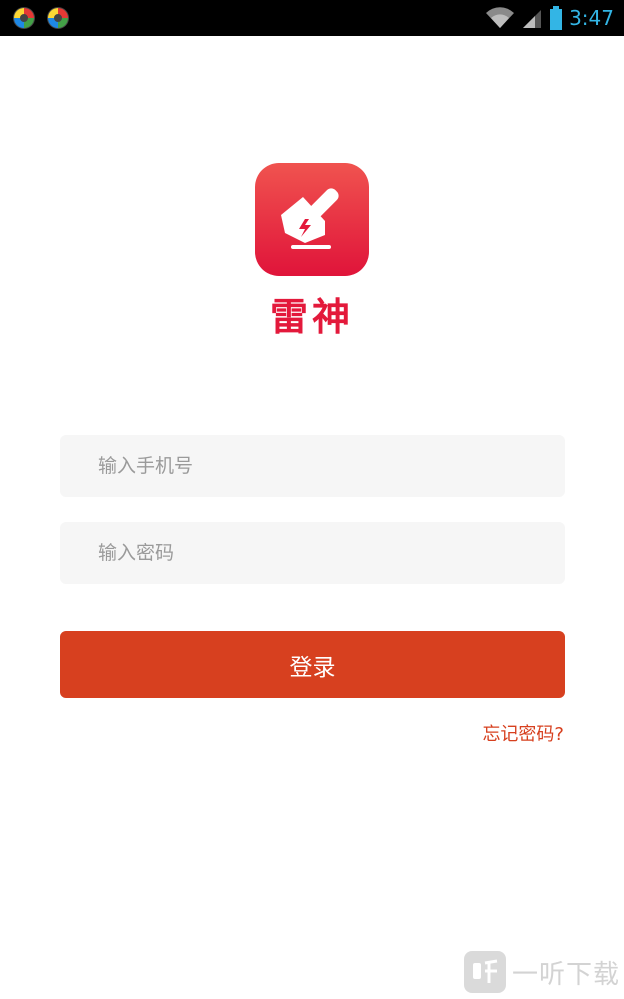 The image size is (624, 999). What do you see at coordinates (500, 18) in the screenshot?
I see `wifi-icon` at bounding box center [500, 18].